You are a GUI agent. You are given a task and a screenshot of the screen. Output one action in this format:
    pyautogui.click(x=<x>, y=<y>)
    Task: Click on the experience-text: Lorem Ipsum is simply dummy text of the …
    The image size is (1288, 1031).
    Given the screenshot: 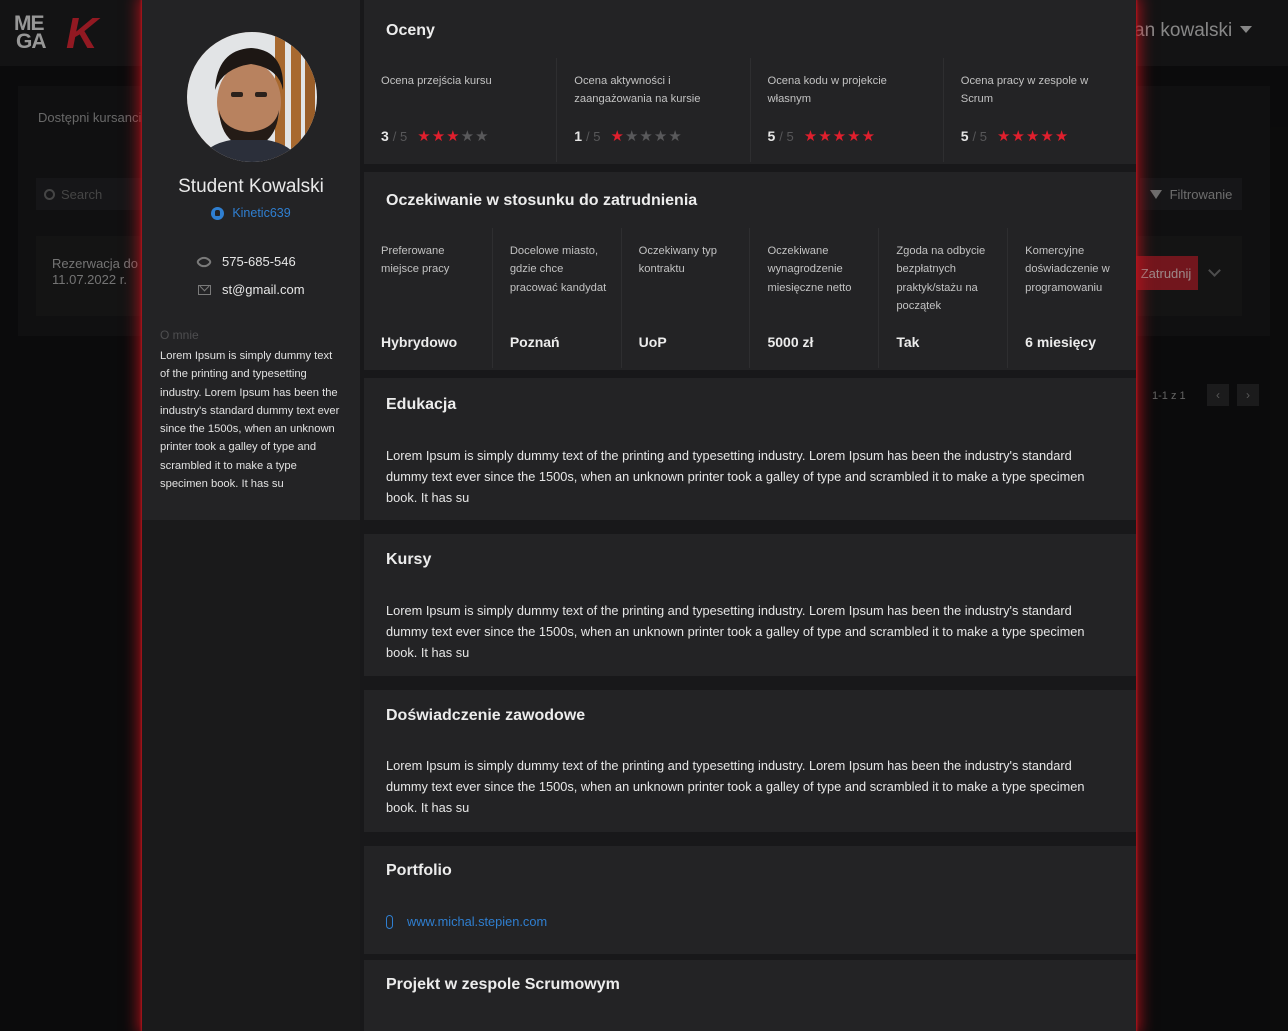 What is the action you would take?
    pyautogui.click(x=735, y=786)
    